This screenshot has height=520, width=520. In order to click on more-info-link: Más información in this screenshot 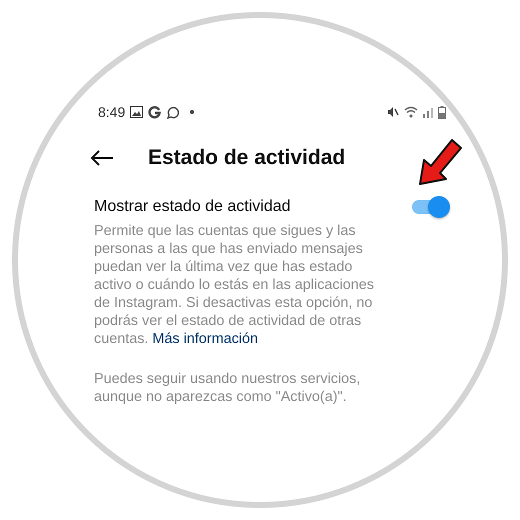, I will do `click(205, 339)`.